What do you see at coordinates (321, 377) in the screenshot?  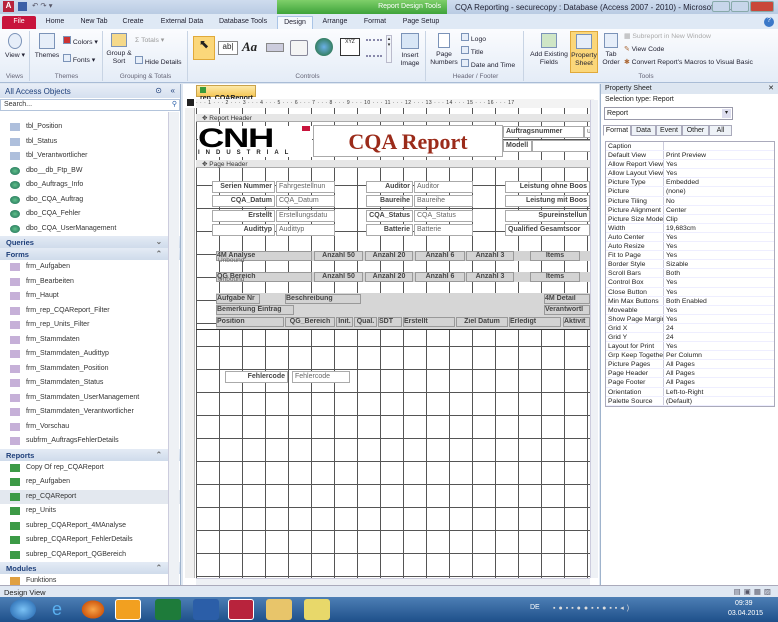 I see `fehlercode-field: Fehlercode` at bounding box center [321, 377].